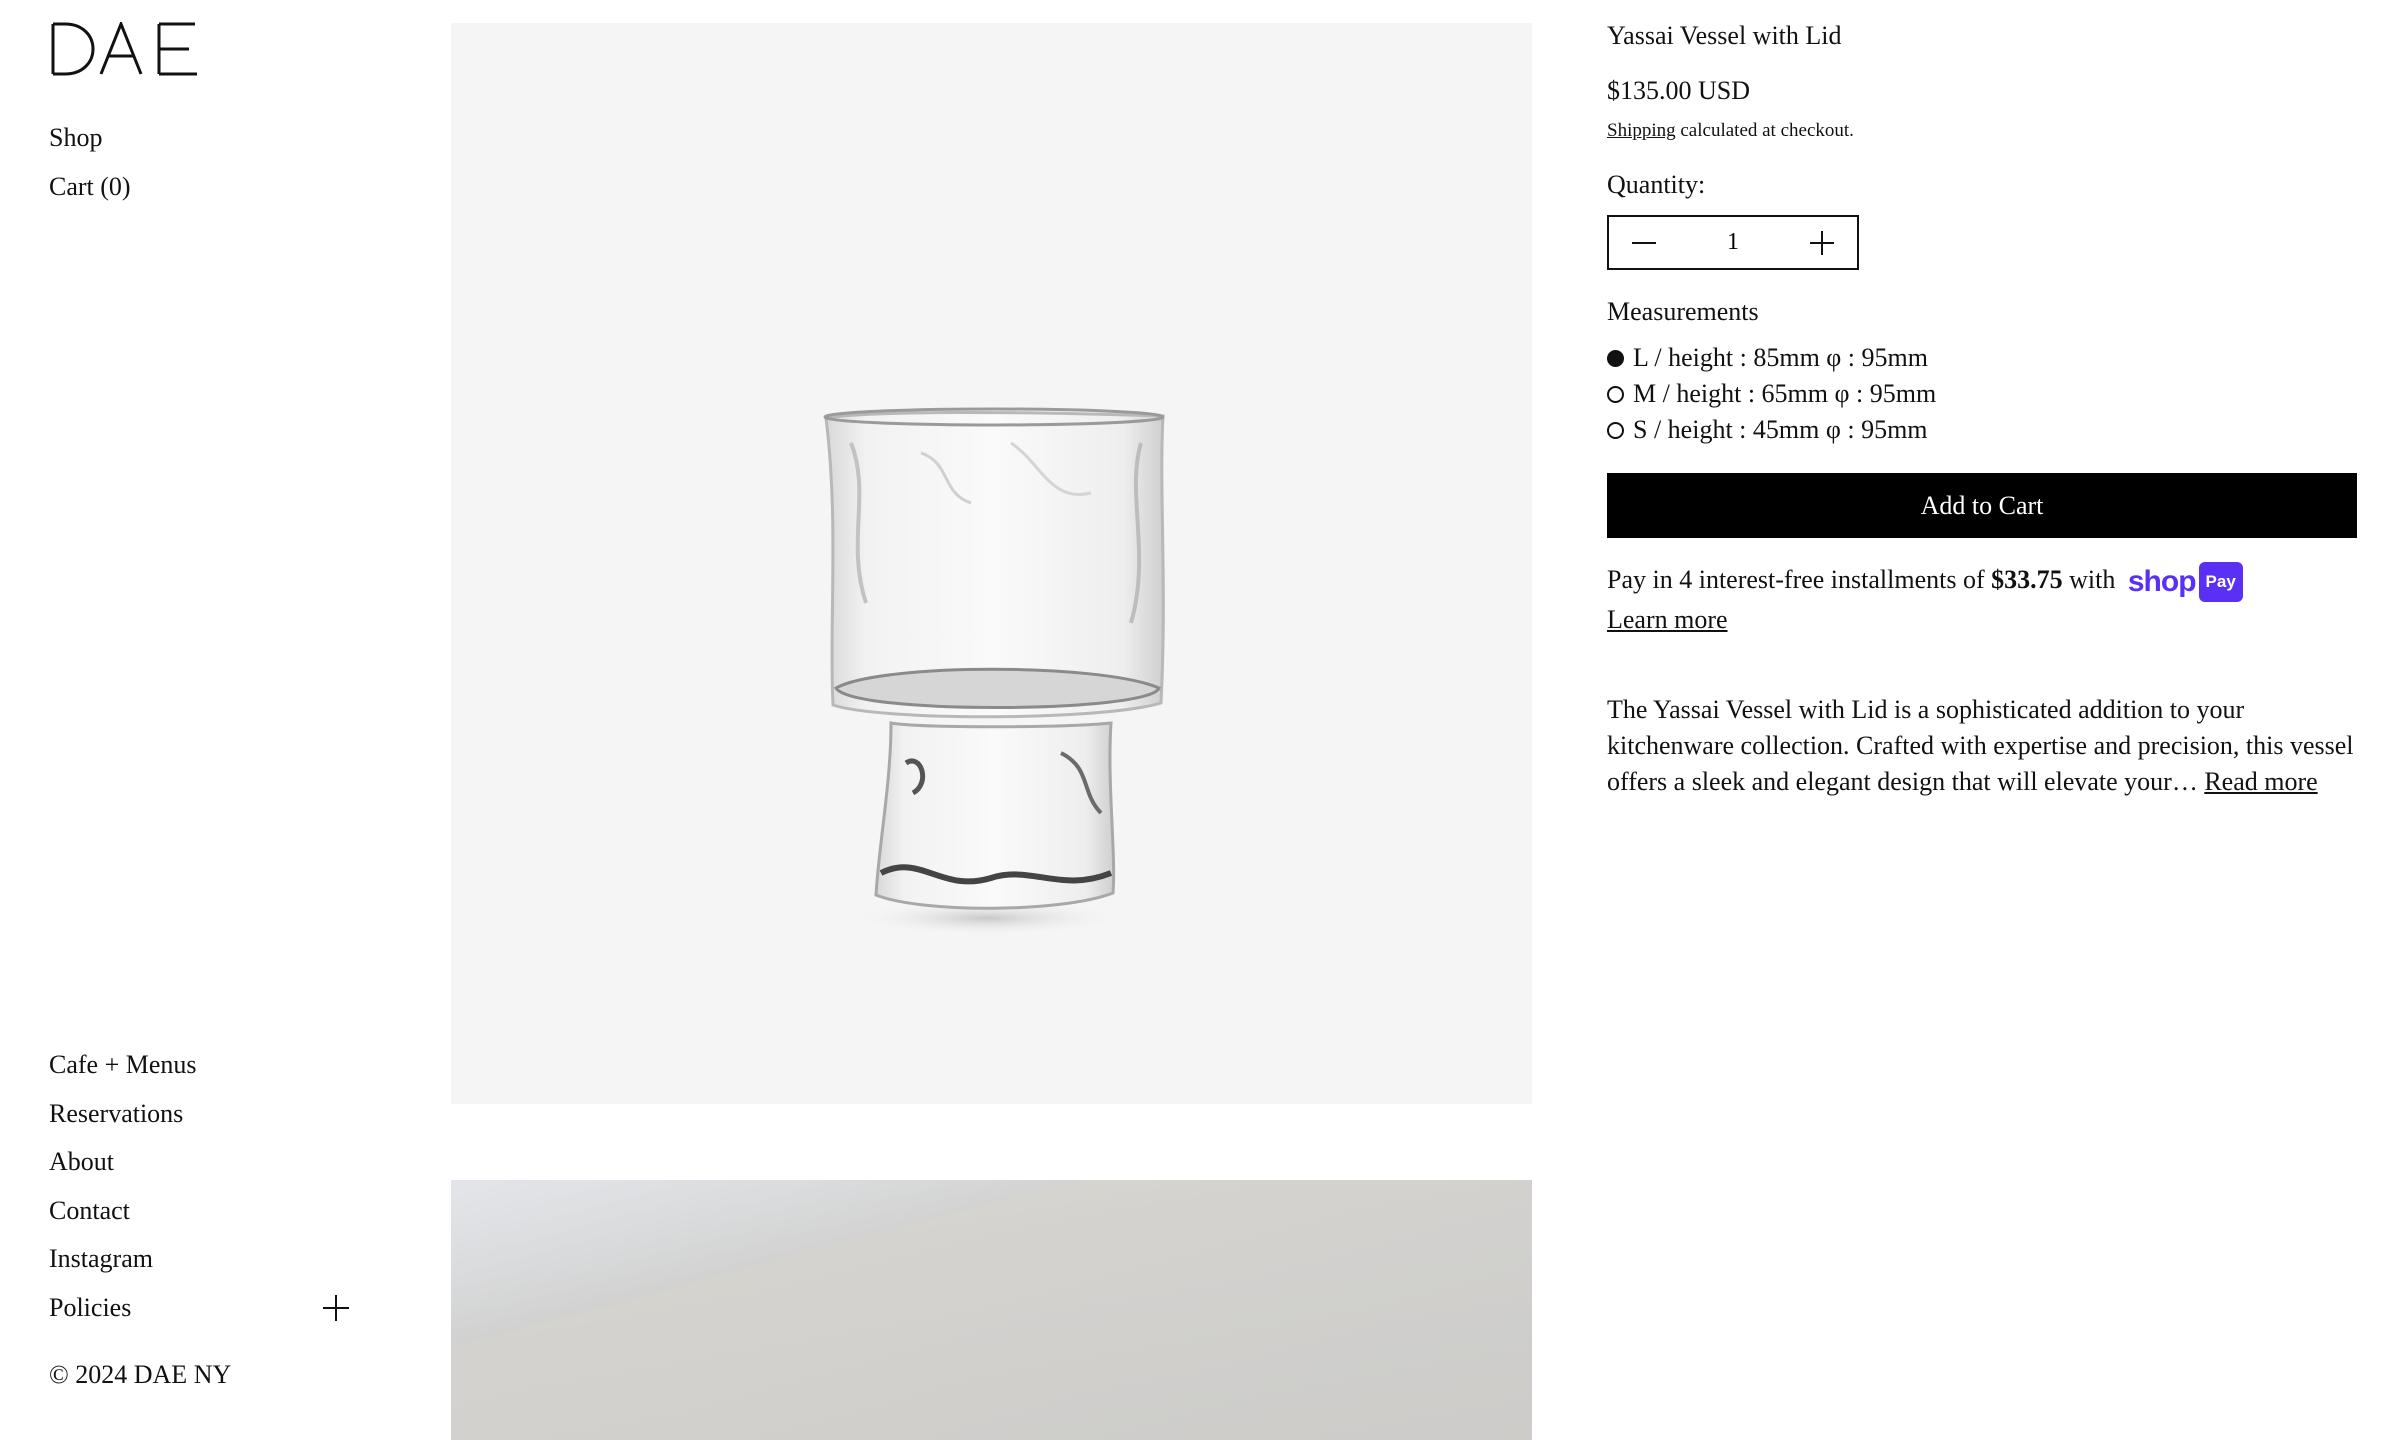 The width and height of the screenshot is (2400, 1440). Describe the element at coordinates (199, 1259) in the screenshot. I see `nav-instagram: Instagram` at that location.